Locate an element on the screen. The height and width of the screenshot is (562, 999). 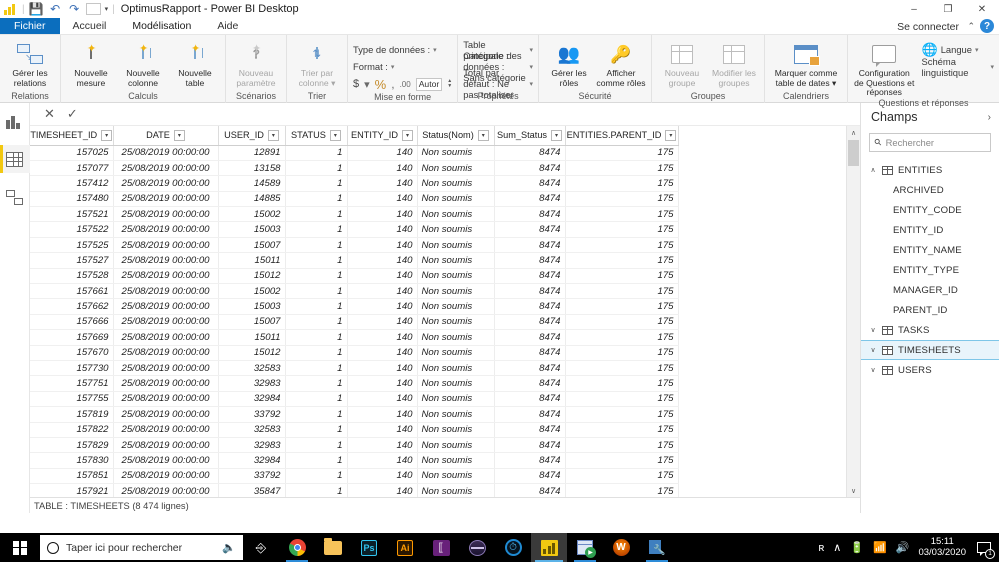
field-manager_id: MANAGER_ID is located at coordinates (930, 290).